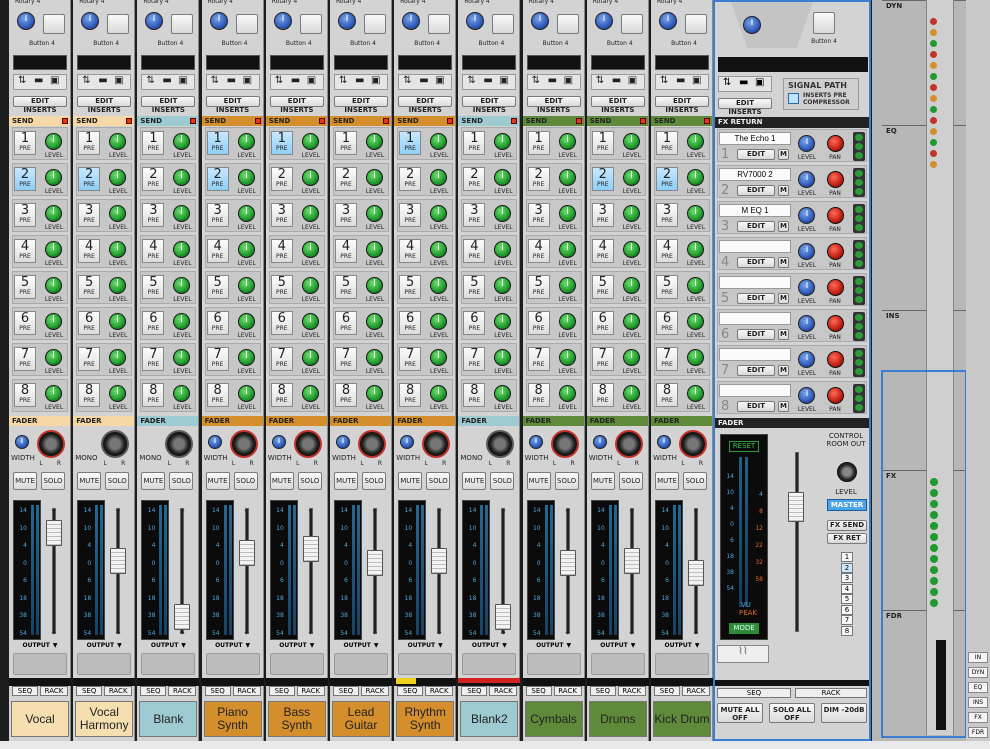 The image size is (990, 749). Describe the element at coordinates (847, 630) in the screenshot. I see `cr-number-button: 8` at that location.